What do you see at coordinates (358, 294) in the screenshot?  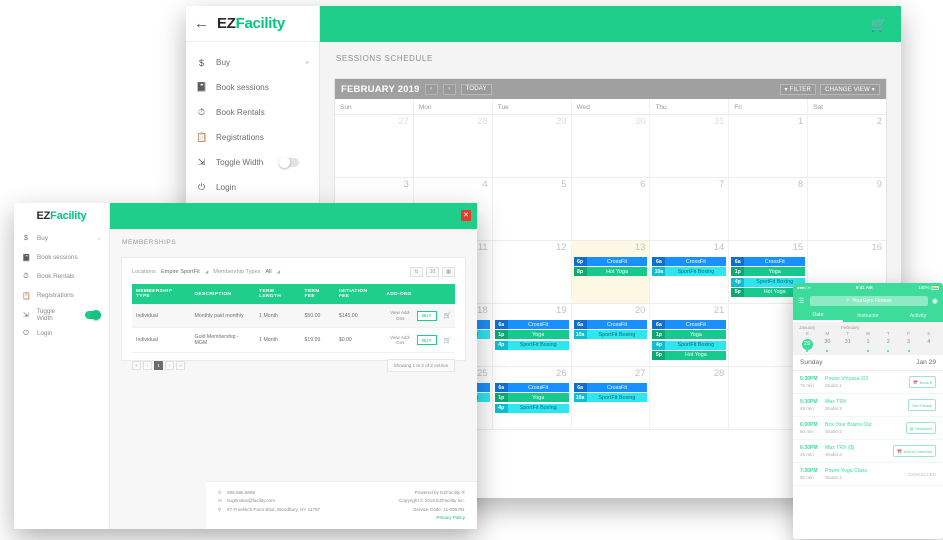 I see `table-column-header: INITIATION FEE` at bounding box center [358, 294].